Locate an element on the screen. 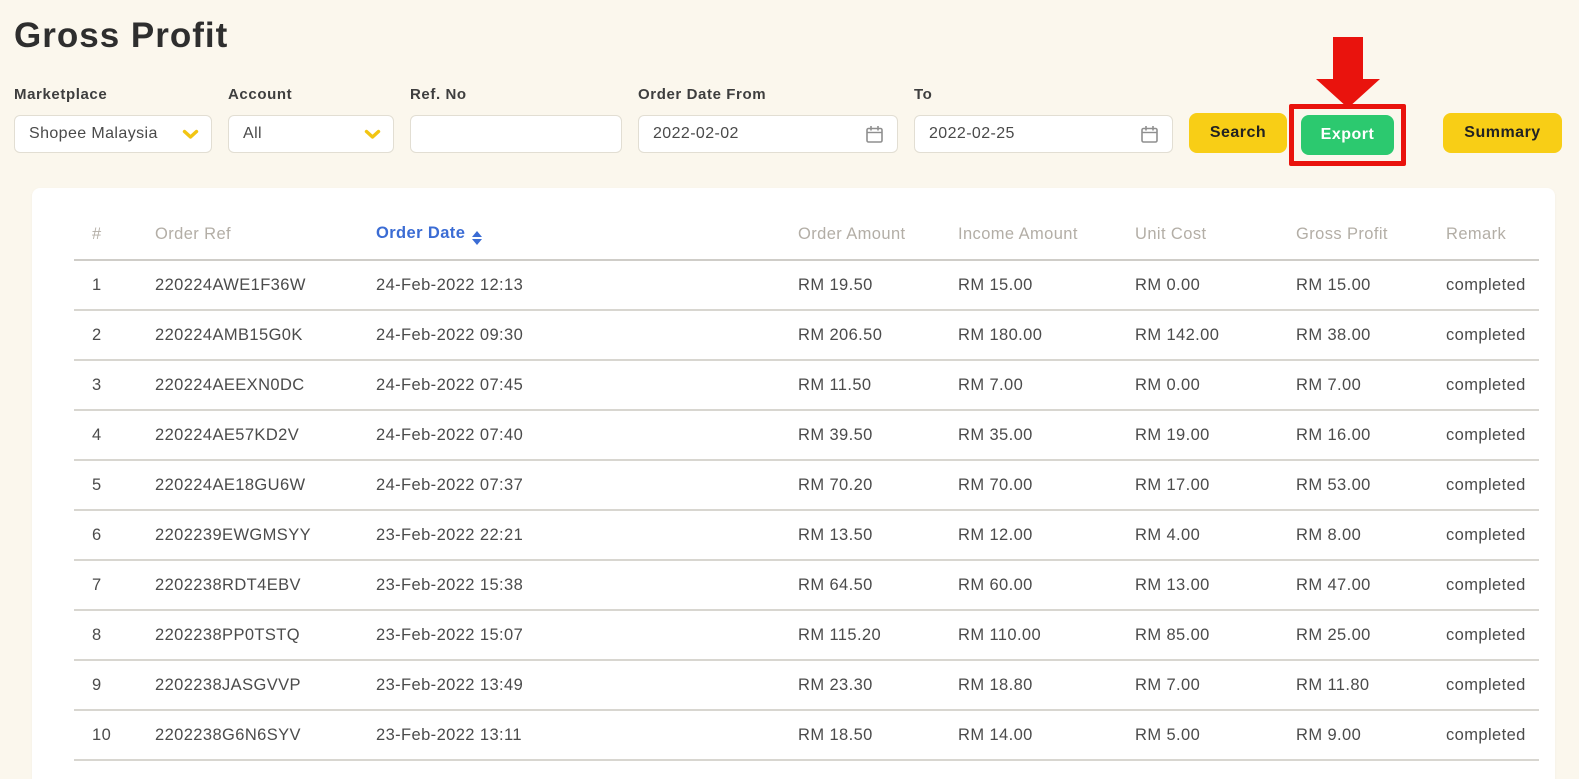  date-to-value: 2022-02-25 is located at coordinates (972, 133).